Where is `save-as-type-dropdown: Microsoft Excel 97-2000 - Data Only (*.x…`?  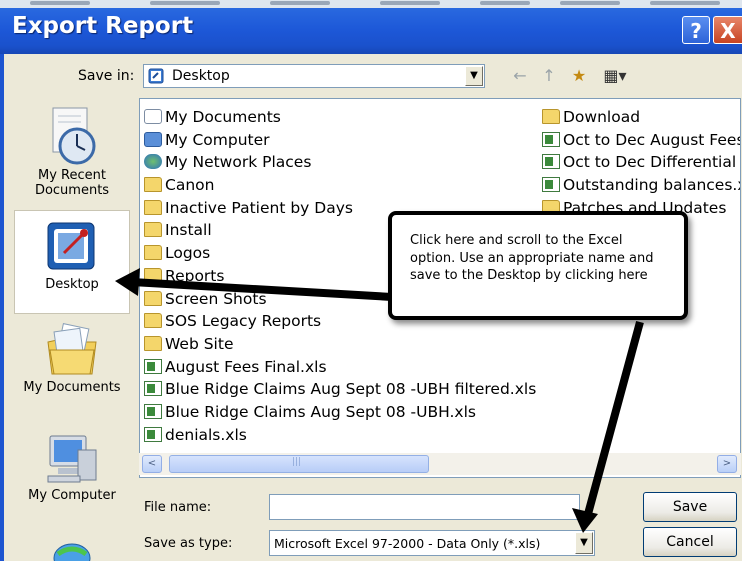 save-as-type-dropdown: Microsoft Excel 97-2000 - Data Only (*.x… is located at coordinates (432, 543).